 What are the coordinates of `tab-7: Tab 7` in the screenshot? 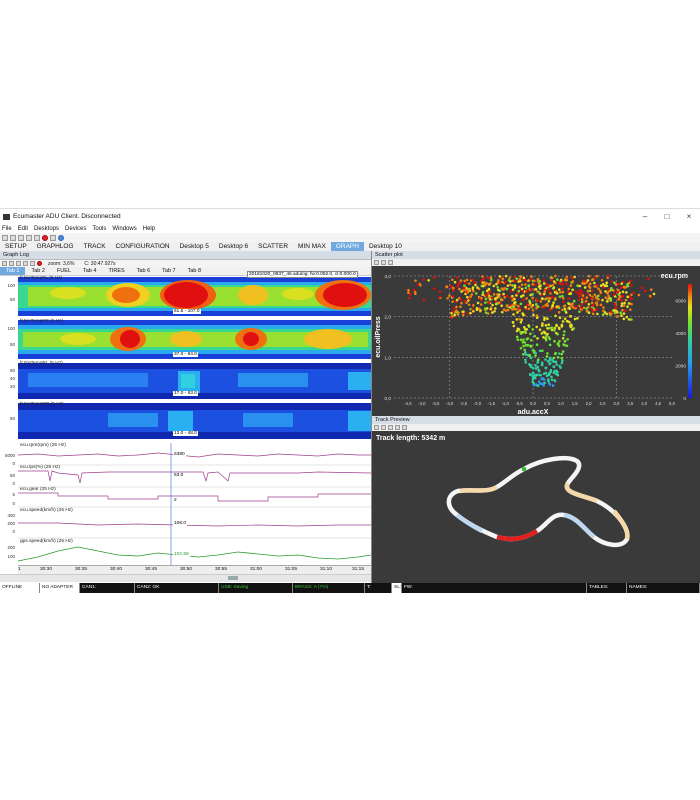 It's located at (168, 271).